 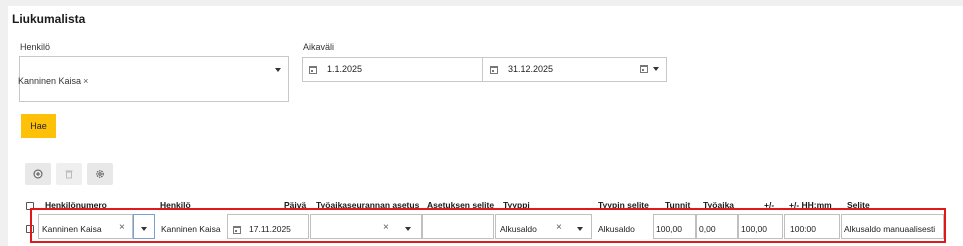 What do you see at coordinates (580, 229) in the screenshot?
I see `type-arrow-icon` at bounding box center [580, 229].